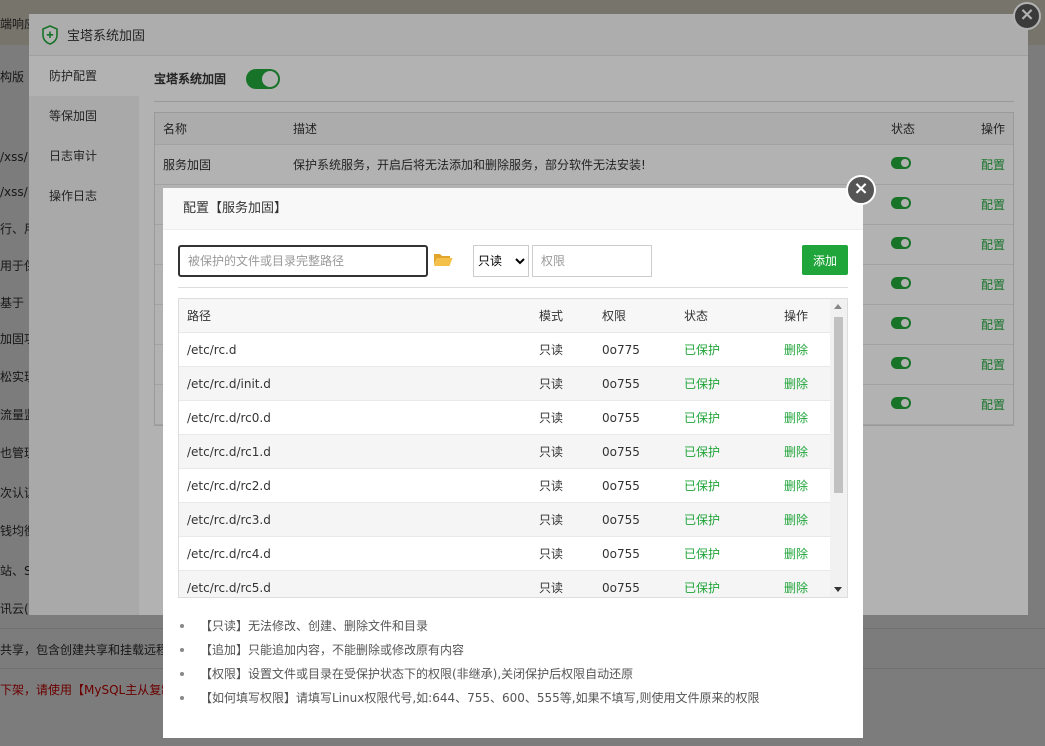 The height and width of the screenshot is (746, 1045). Describe the element at coordinates (513, 209) in the screenshot. I see `dialog-title: 配置【服务加固】` at that location.